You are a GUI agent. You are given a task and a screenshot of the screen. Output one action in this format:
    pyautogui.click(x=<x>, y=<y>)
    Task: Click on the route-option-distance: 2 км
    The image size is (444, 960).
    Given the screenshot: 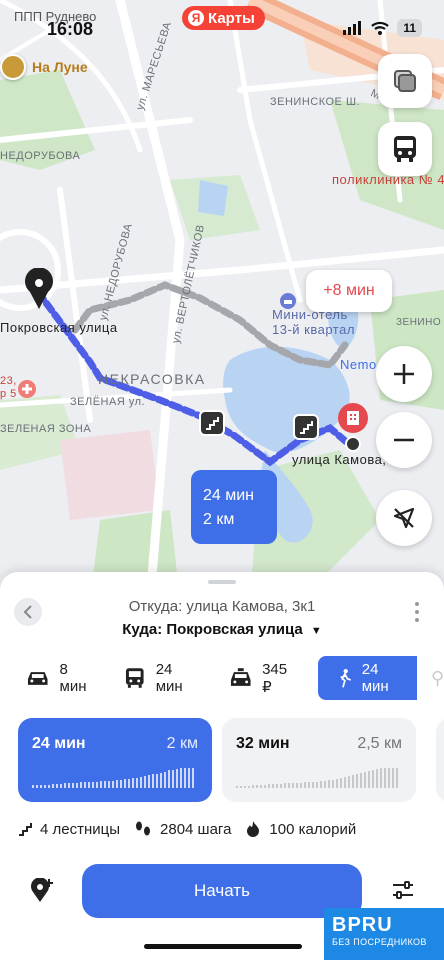 What is the action you would take?
    pyautogui.click(x=182, y=743)
    